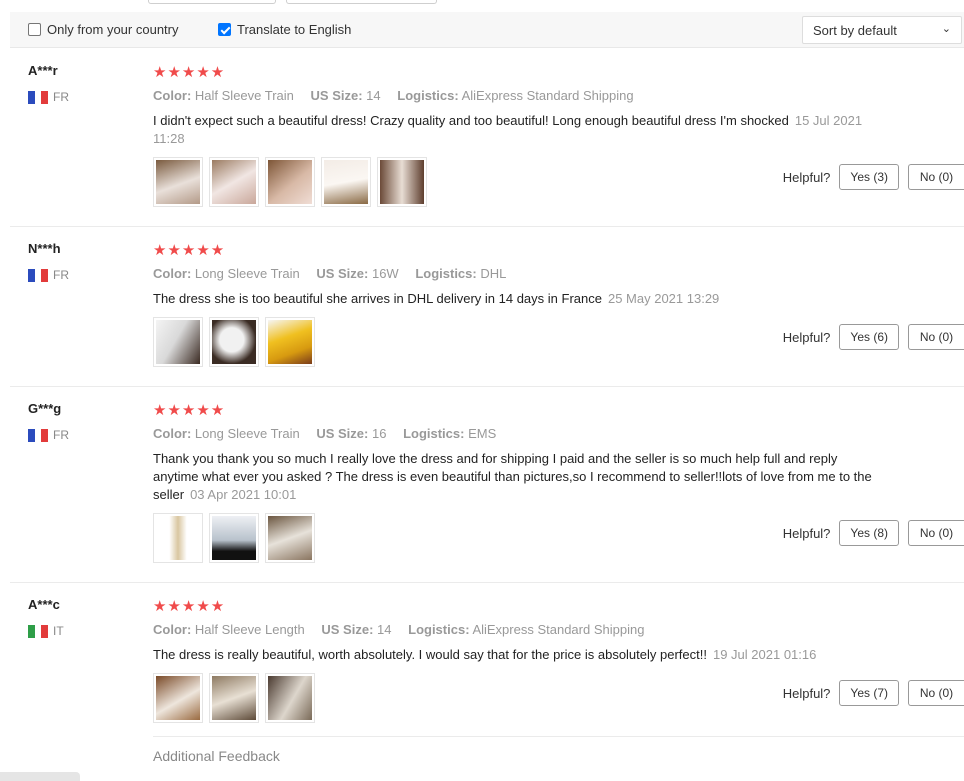 The width and height of the screenshot is (964, 781). I want to click on helpful-yes-button: Yes (8), so click(869, 533).